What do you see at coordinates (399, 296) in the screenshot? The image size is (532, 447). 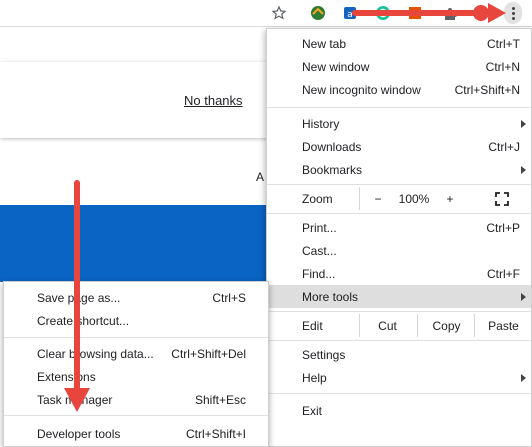 I see `menu-item-more-tools: More tools` at bounding box center [399, 296].